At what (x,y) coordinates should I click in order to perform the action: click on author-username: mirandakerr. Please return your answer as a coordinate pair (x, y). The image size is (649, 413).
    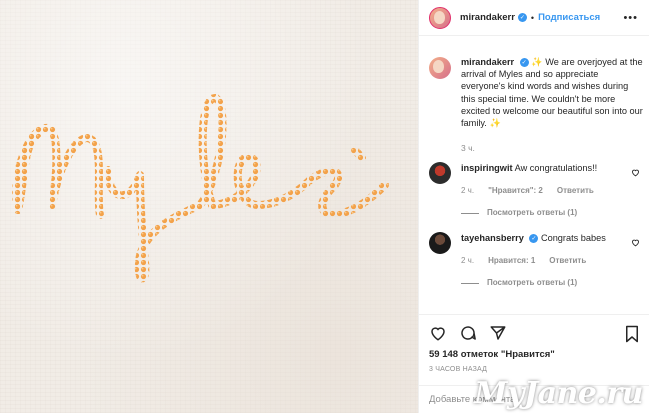
    Looking at the image, I should click on (487, 17).